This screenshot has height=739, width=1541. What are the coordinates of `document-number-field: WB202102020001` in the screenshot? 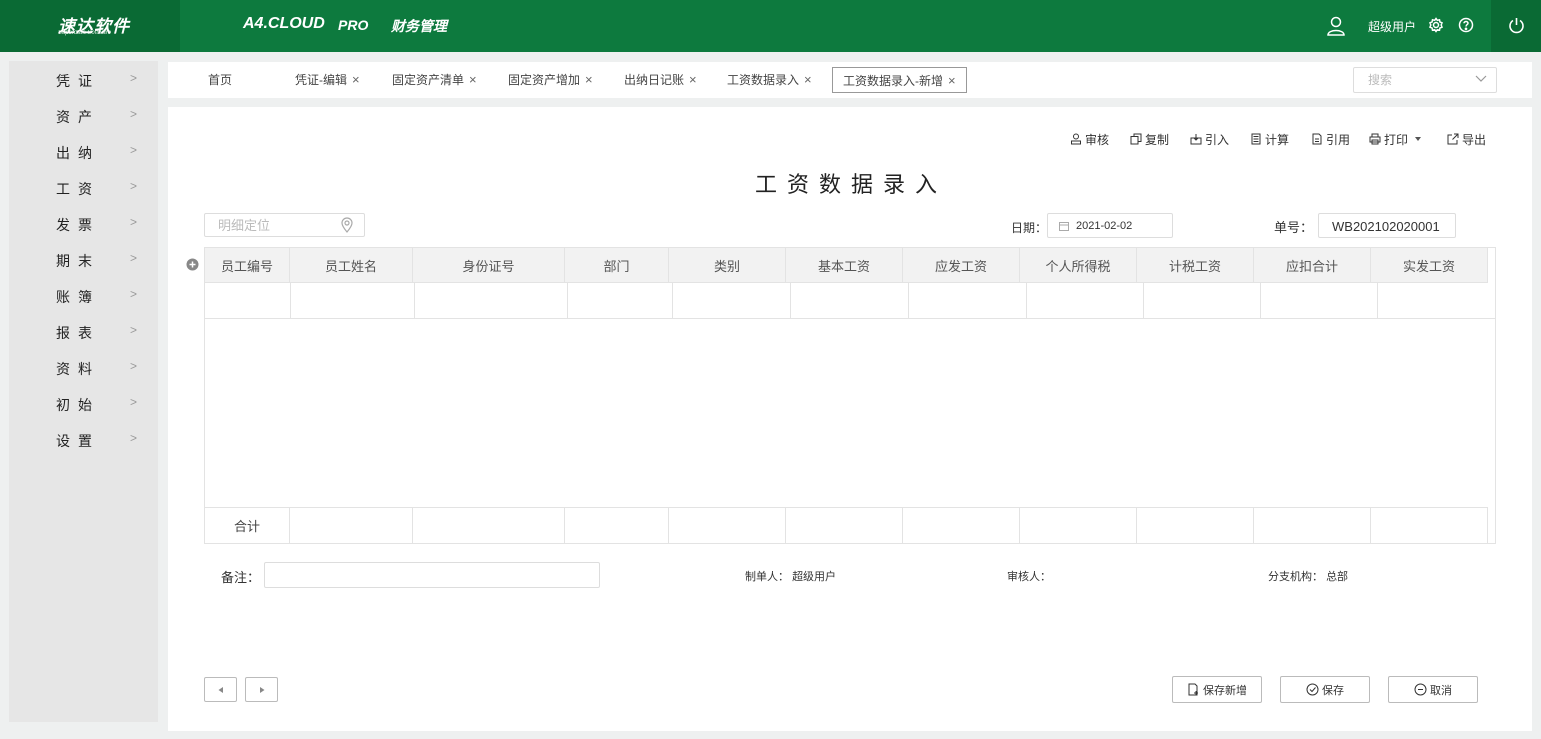 It's located at (1387, 225).